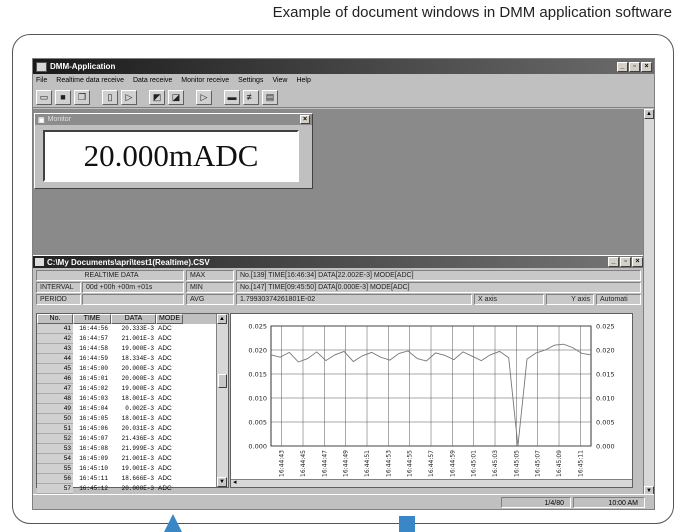 The height and width of the screenshot is (532, 684). What do you see at coordinates (137, 458) in the screenshot?
I see `cell-data: 21.001E-3` at bounding box center [137, 458].